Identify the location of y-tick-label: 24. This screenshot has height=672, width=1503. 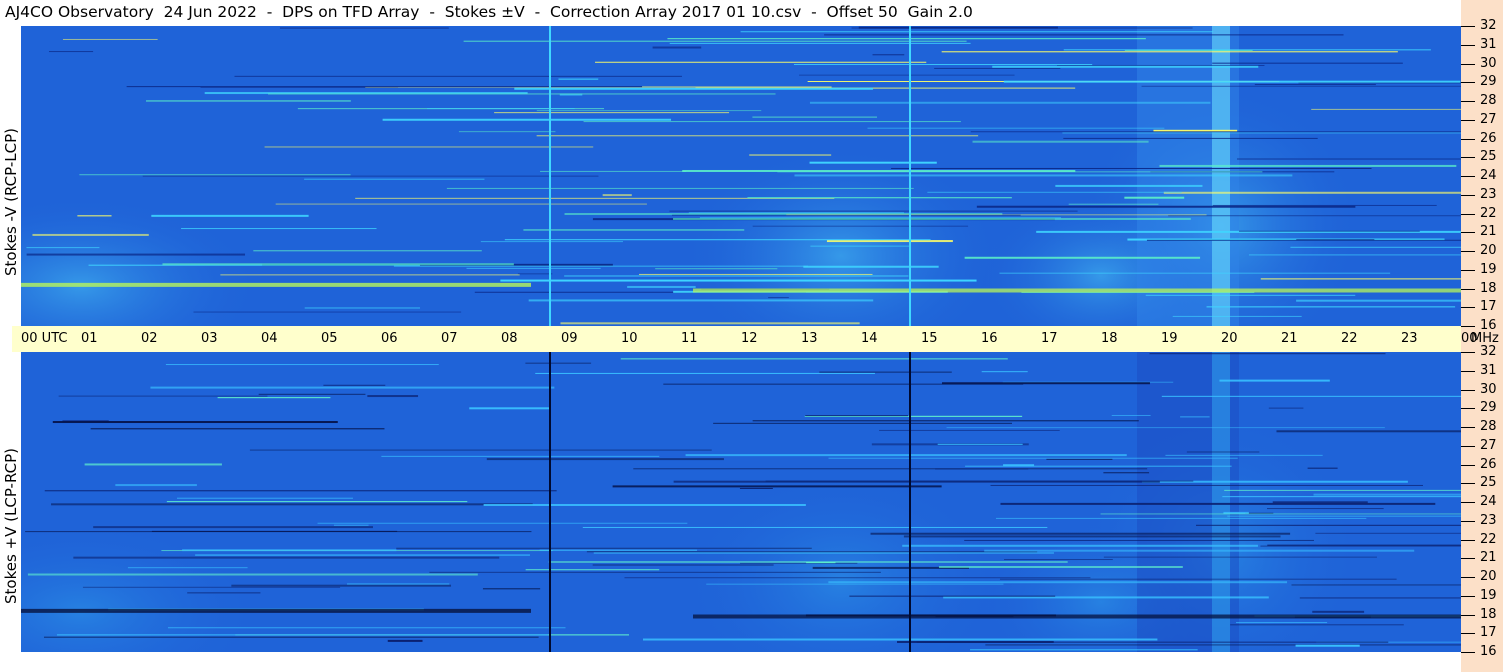
(1488, 175).